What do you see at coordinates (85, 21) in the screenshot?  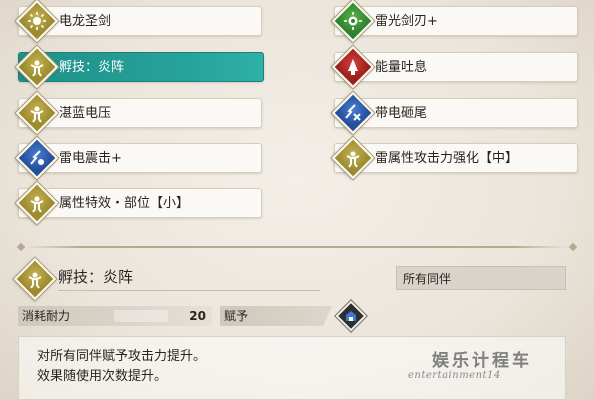 I see `skill-label: 电龙圣剑` at bounding box center [85, 21].